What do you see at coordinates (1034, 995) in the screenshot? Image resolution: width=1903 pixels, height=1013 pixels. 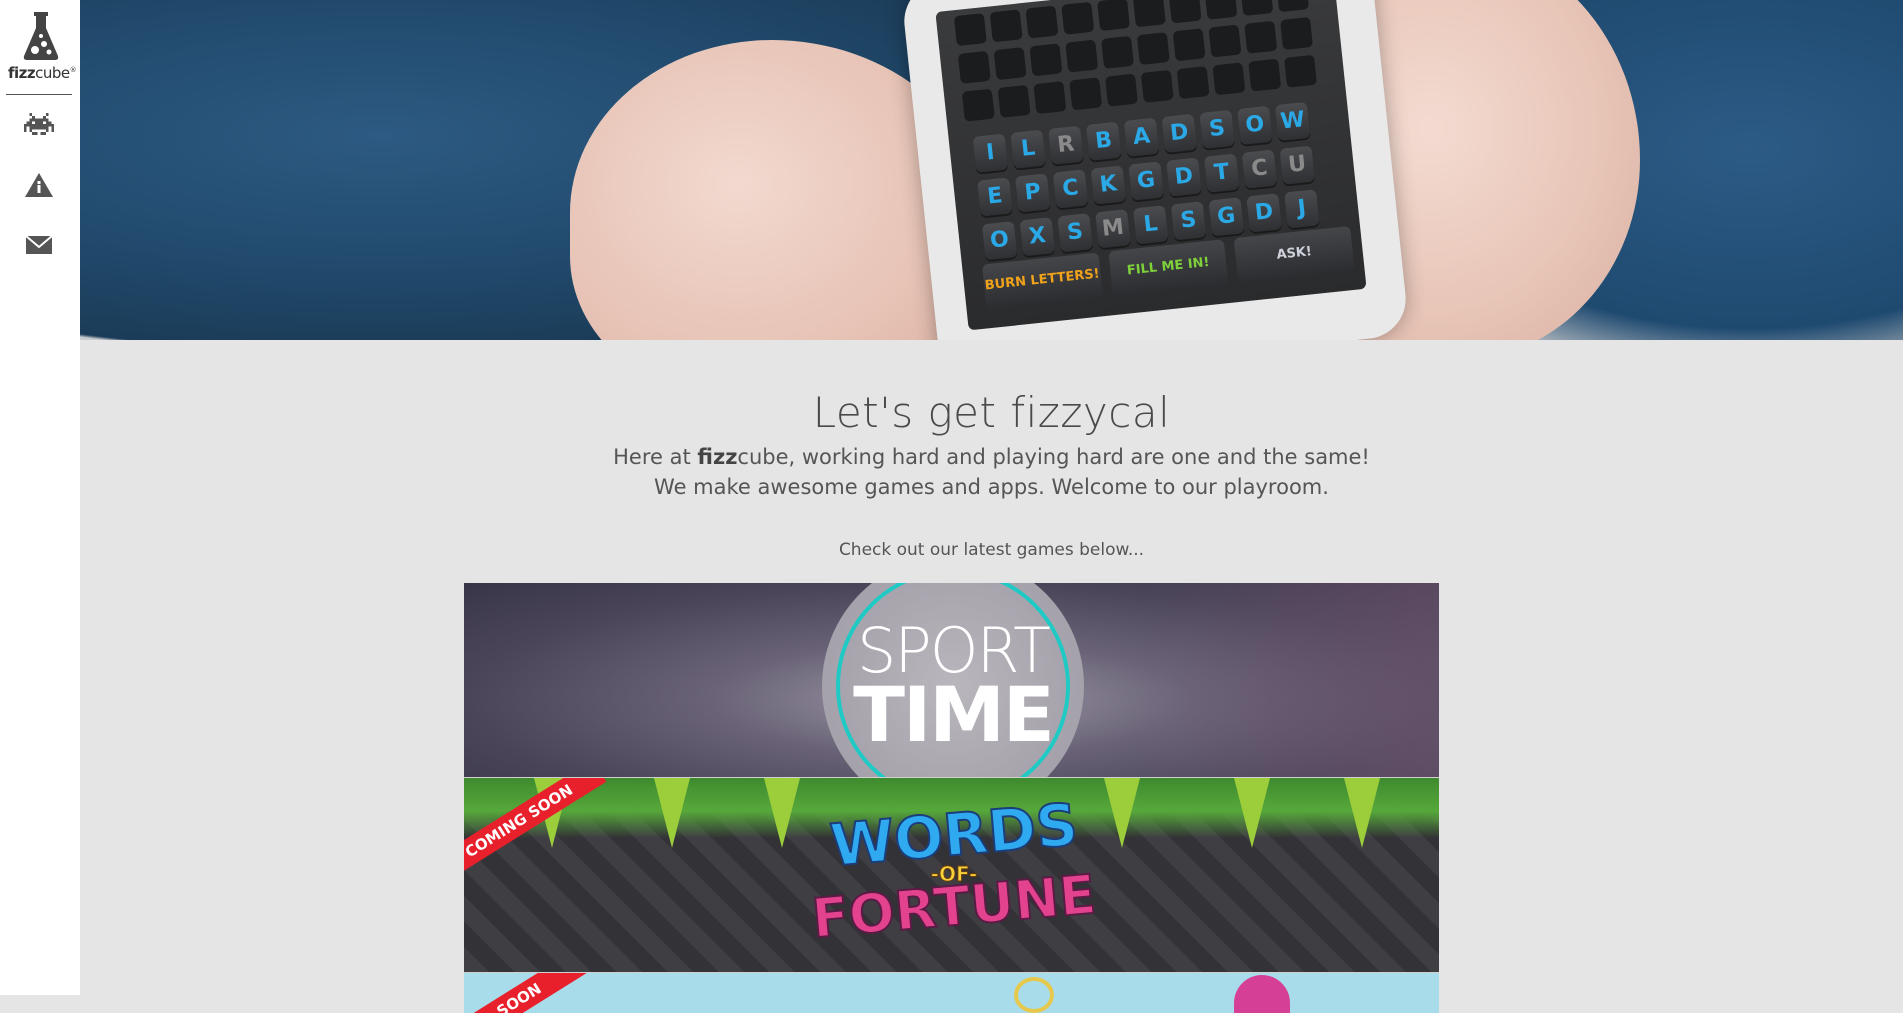 I see `ring-shape` at bounding box center [1034, 995].